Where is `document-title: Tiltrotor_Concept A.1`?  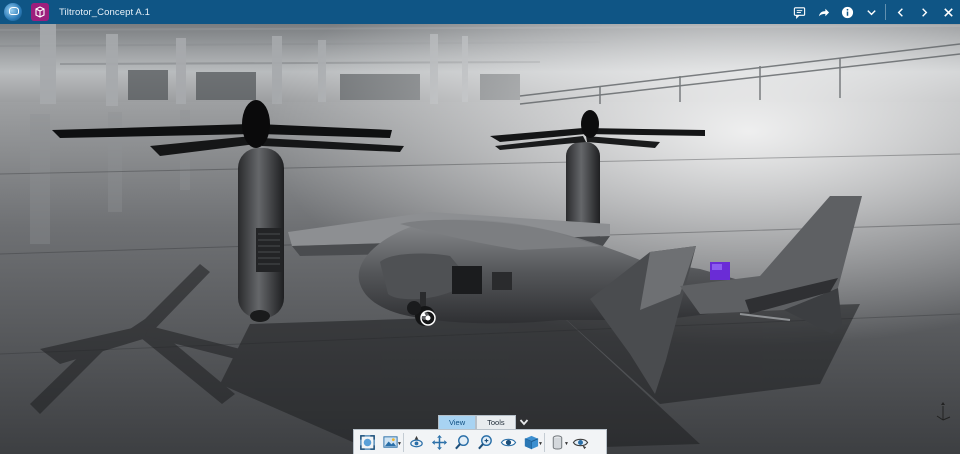 document-title: Tiltrotor_Concept A.1 is located at coordinates (104, 12).